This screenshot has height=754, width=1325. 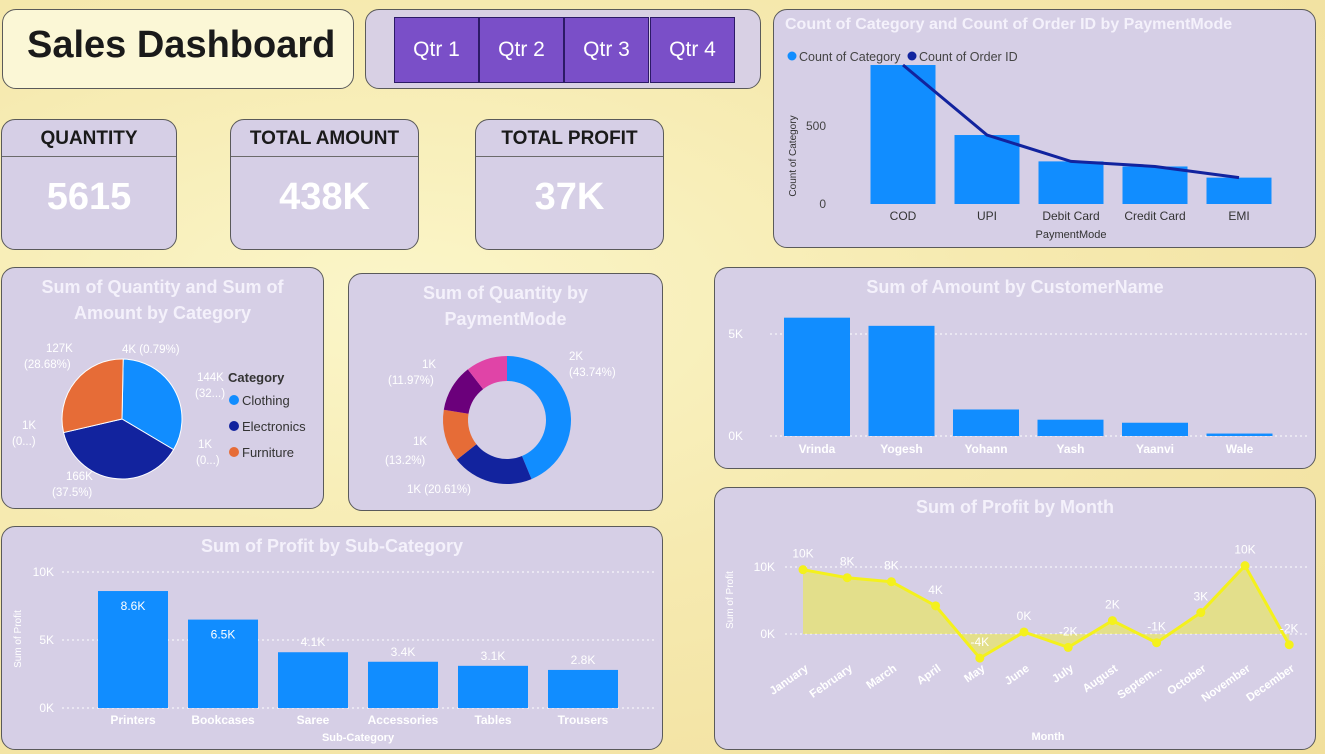 What do you see at coordinates (1070, 449) in the screenshot?
I see `customer-xtick-yash: Yash` at bounding box center [1070, 449].